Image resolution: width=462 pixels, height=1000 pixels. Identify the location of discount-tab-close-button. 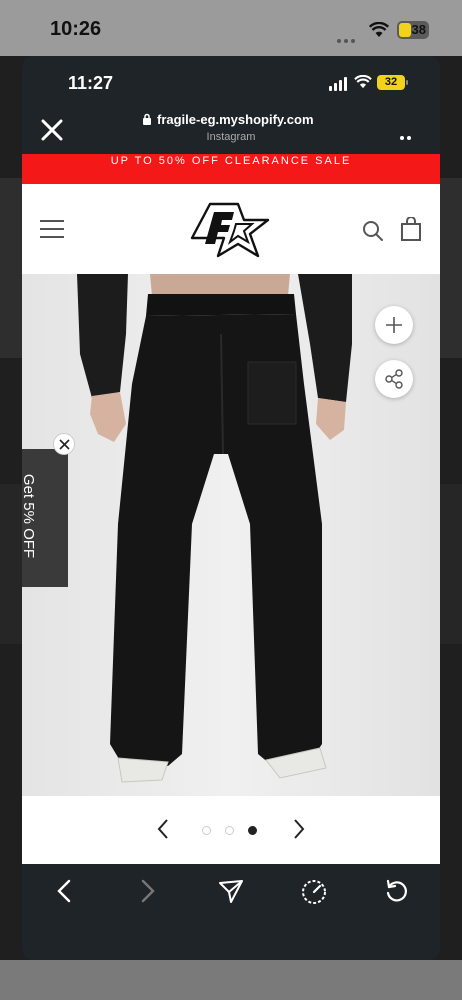
(64, 444).